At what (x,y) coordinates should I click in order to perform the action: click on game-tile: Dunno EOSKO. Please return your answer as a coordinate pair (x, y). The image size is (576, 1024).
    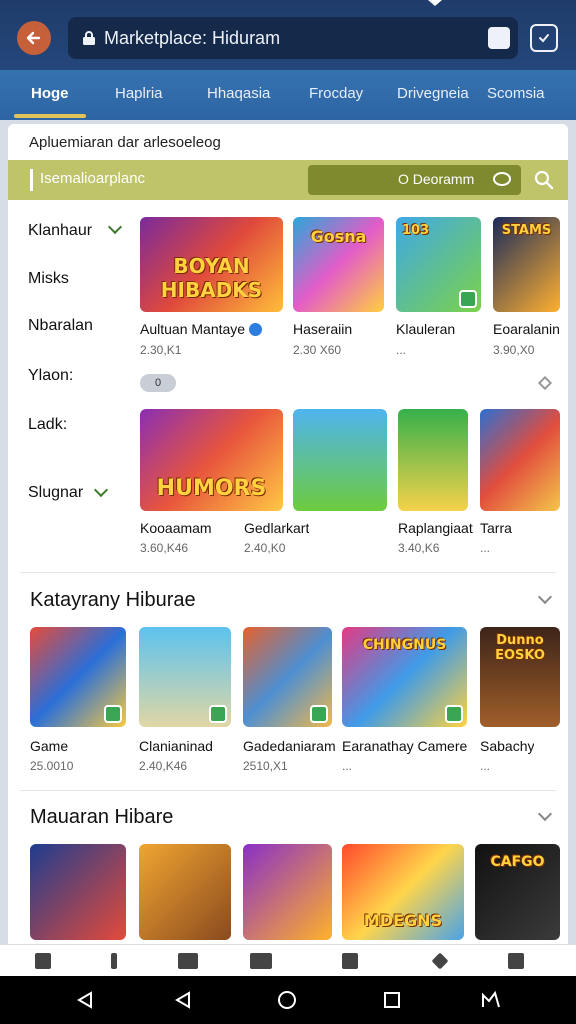
    Looking at the image, I should click on (520, 677).